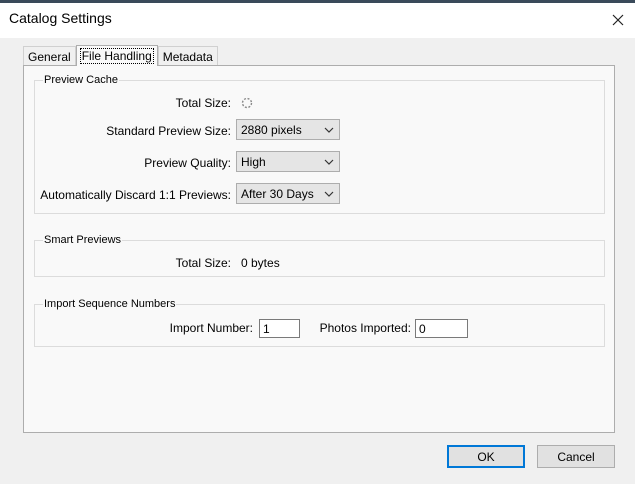  I want to click on import-number-value: 1, so click(266, 328).